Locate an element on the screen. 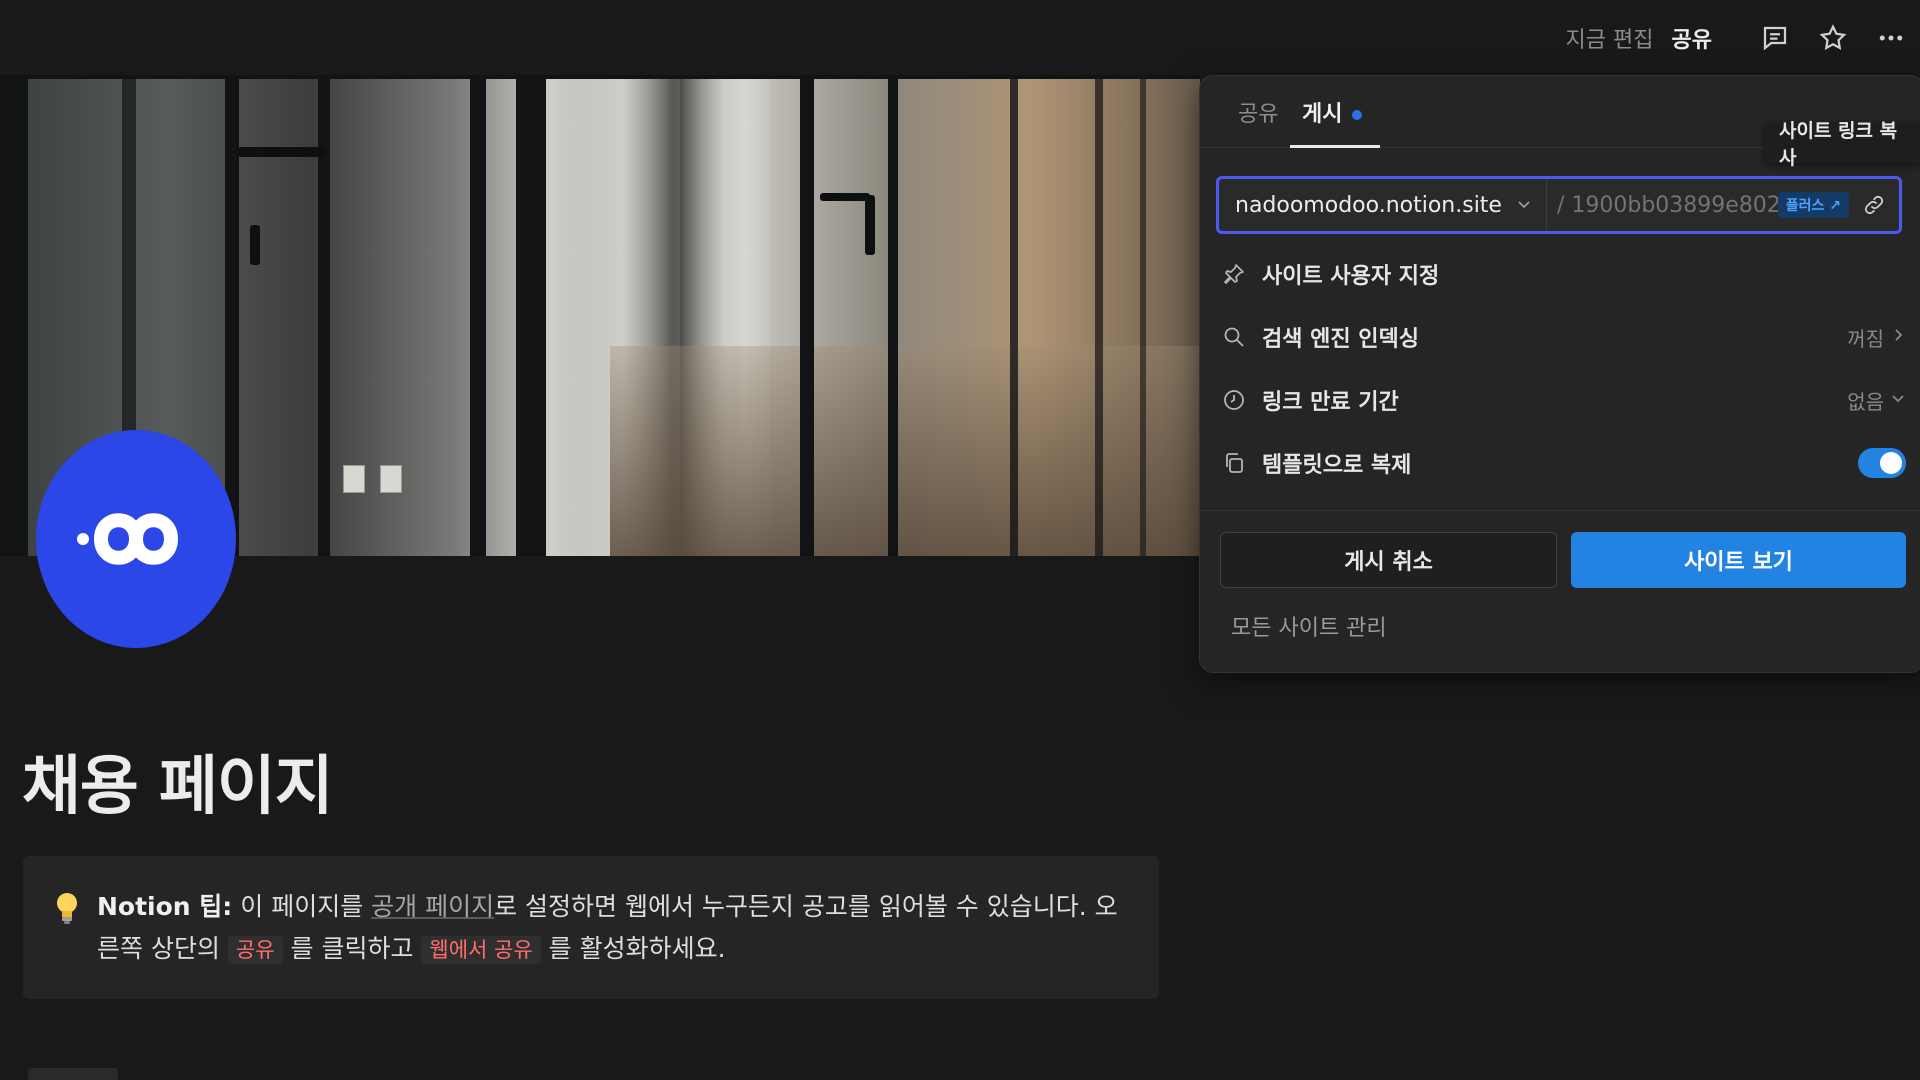 The width and height of the screenshot is (1920, 1080). indexing-value: 꺼짐 is located at coordinates (1865, 338).